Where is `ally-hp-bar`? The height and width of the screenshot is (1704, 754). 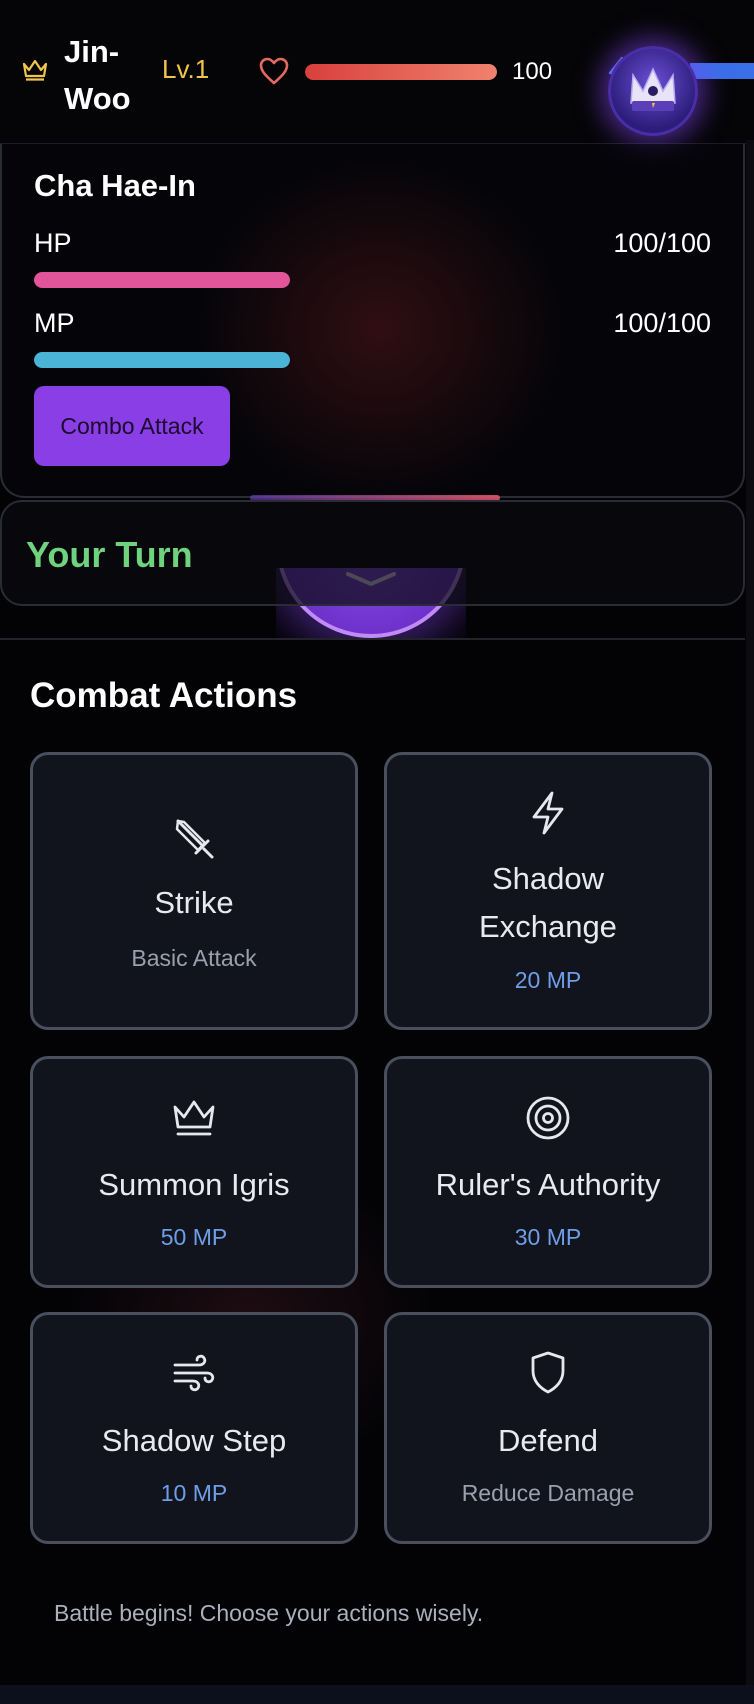 ally-hp-bar is located at coordinates (162, 280).